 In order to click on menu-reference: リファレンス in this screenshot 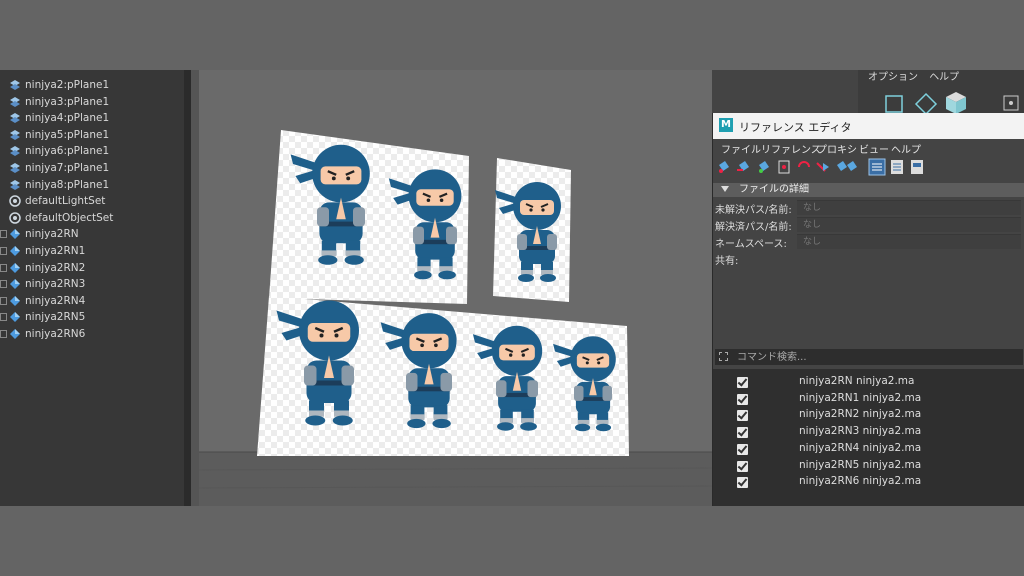, I will do `click(791, 148)`.